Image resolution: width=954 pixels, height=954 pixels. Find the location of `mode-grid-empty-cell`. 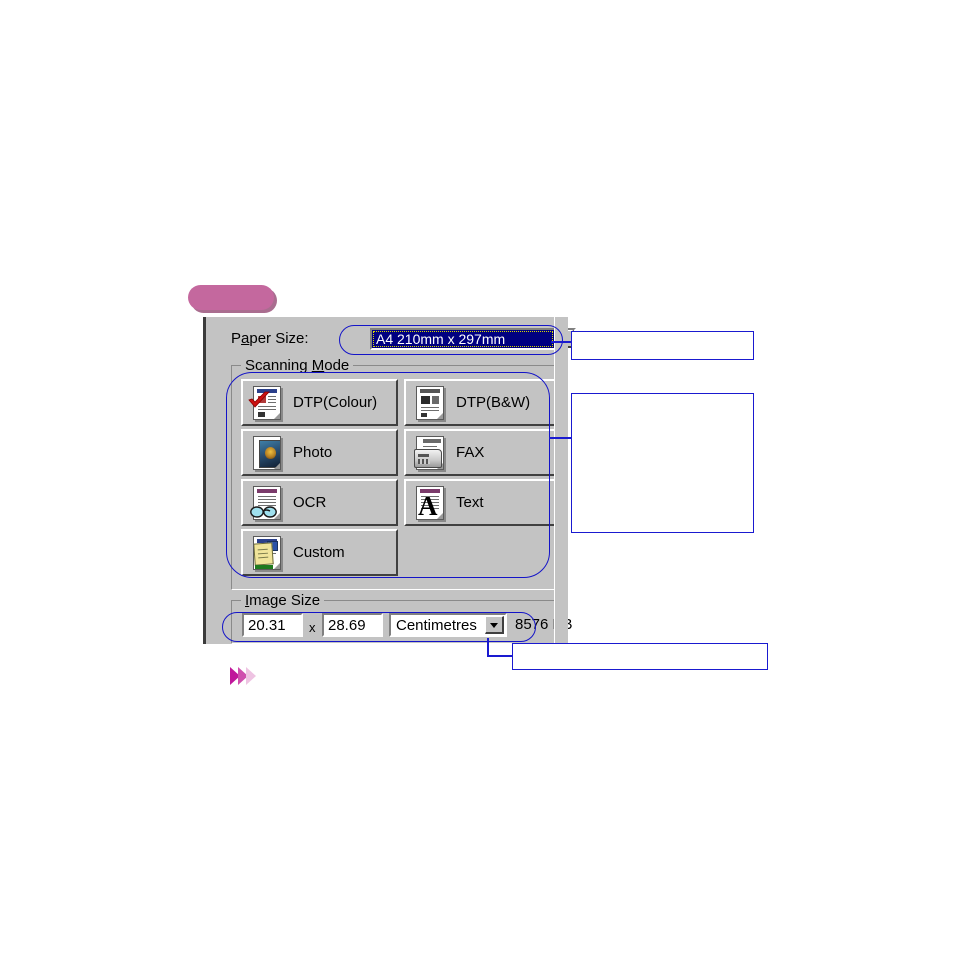

mode-grid-empty-cell is located at coordinates (482, 552).